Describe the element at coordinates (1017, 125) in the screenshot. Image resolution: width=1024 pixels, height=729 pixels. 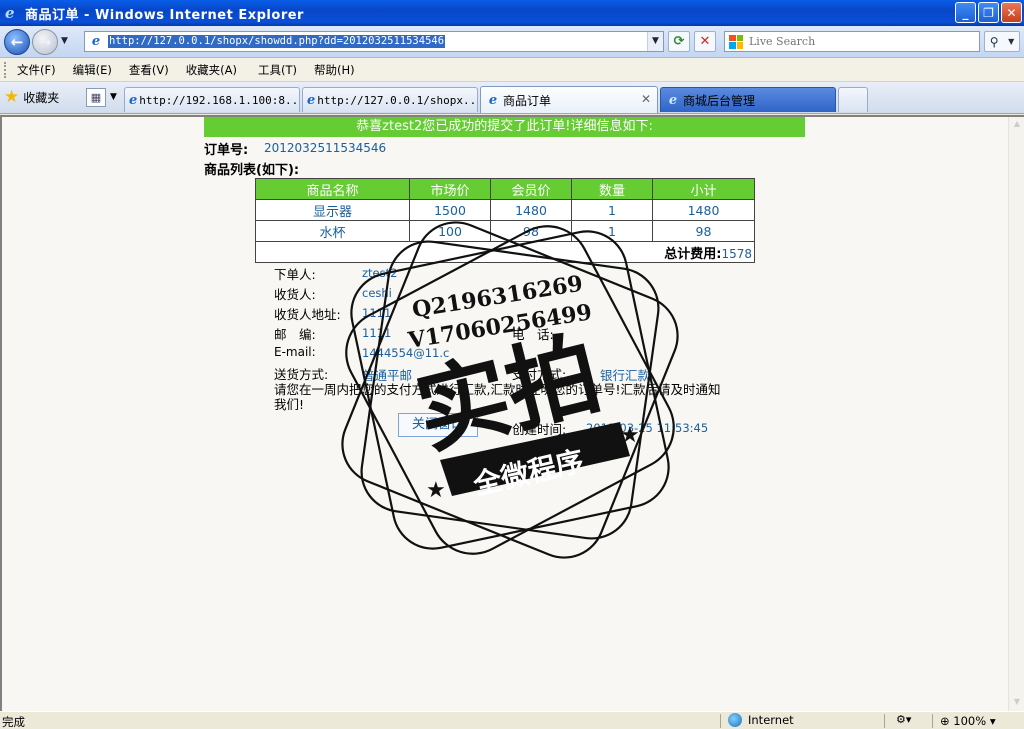
I see `scroll-up-icon: ▲` at that location.